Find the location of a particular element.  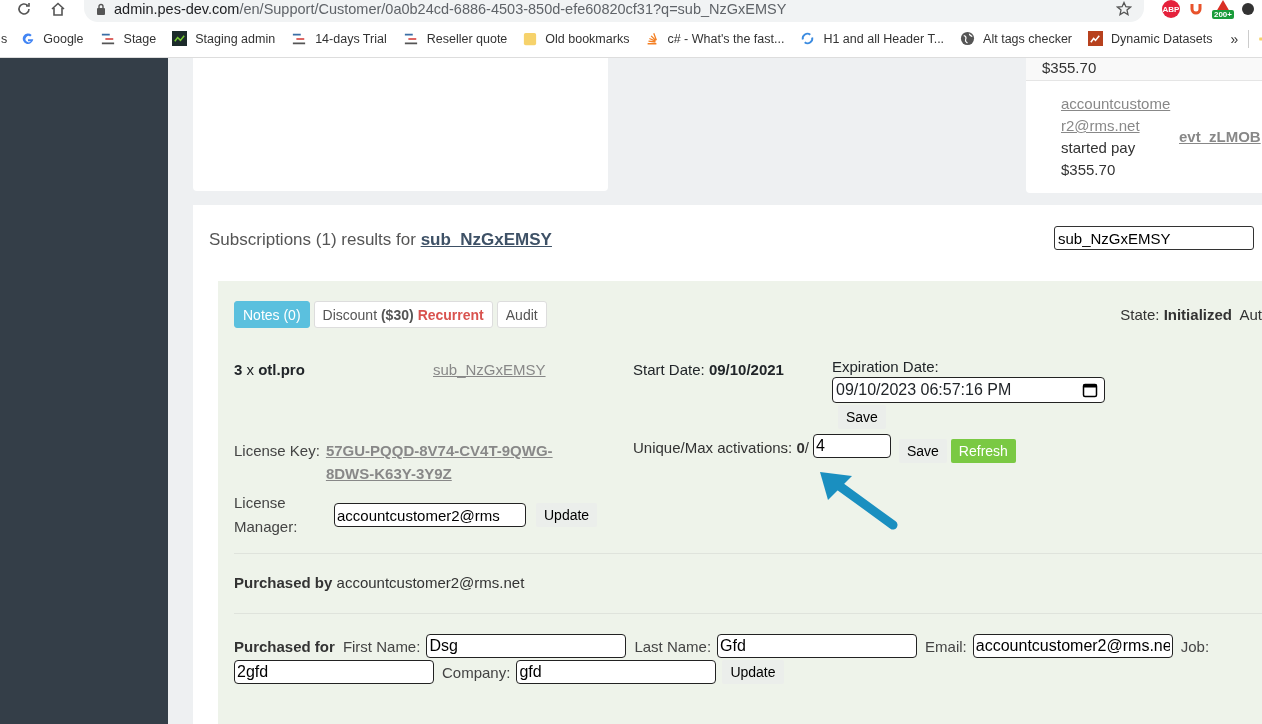

more-bookmarks-button: » is located at coordinates (1234, 38).